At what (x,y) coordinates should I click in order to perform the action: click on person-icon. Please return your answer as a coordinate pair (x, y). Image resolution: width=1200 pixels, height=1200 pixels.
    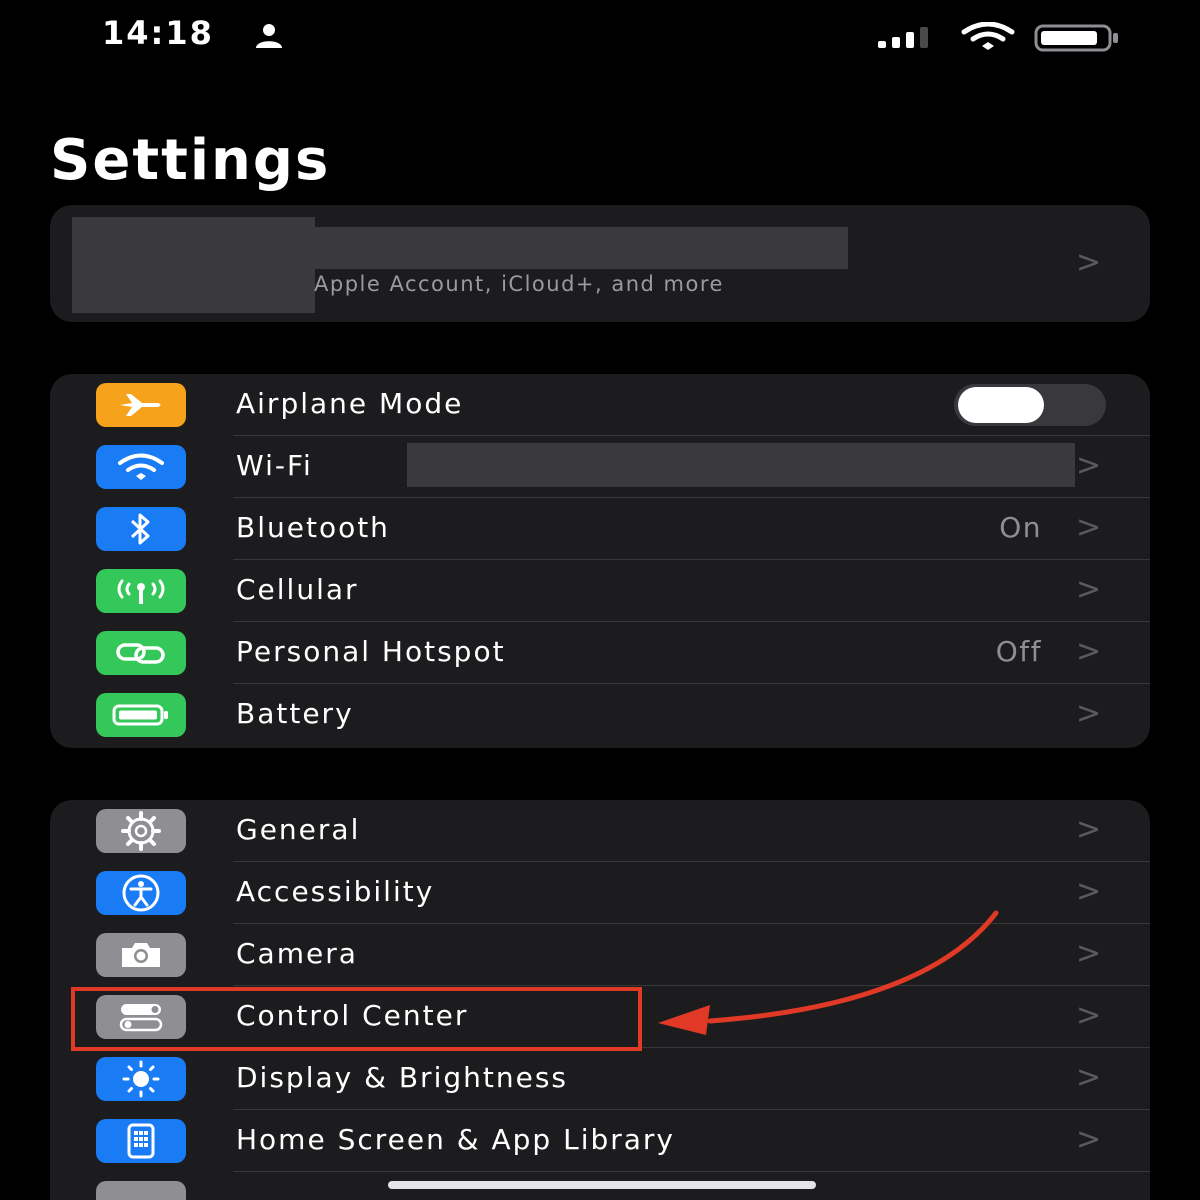
    Looking at the image, I should click on (269, 36).